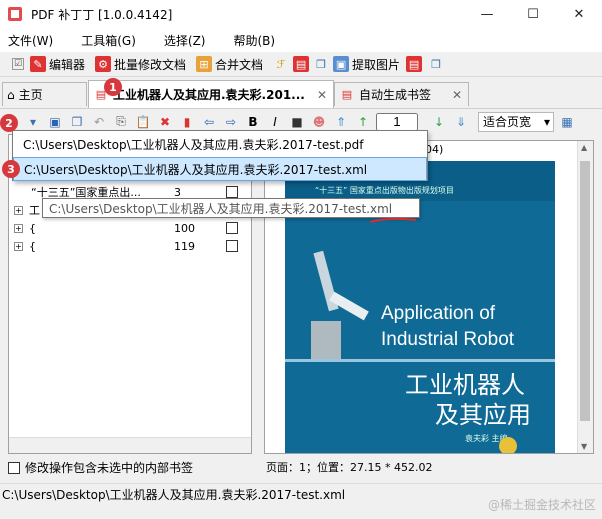  Describe the element at coordinates (281, 64) in the screenshot. I see `font-tool-icon: ℱ` at that location.